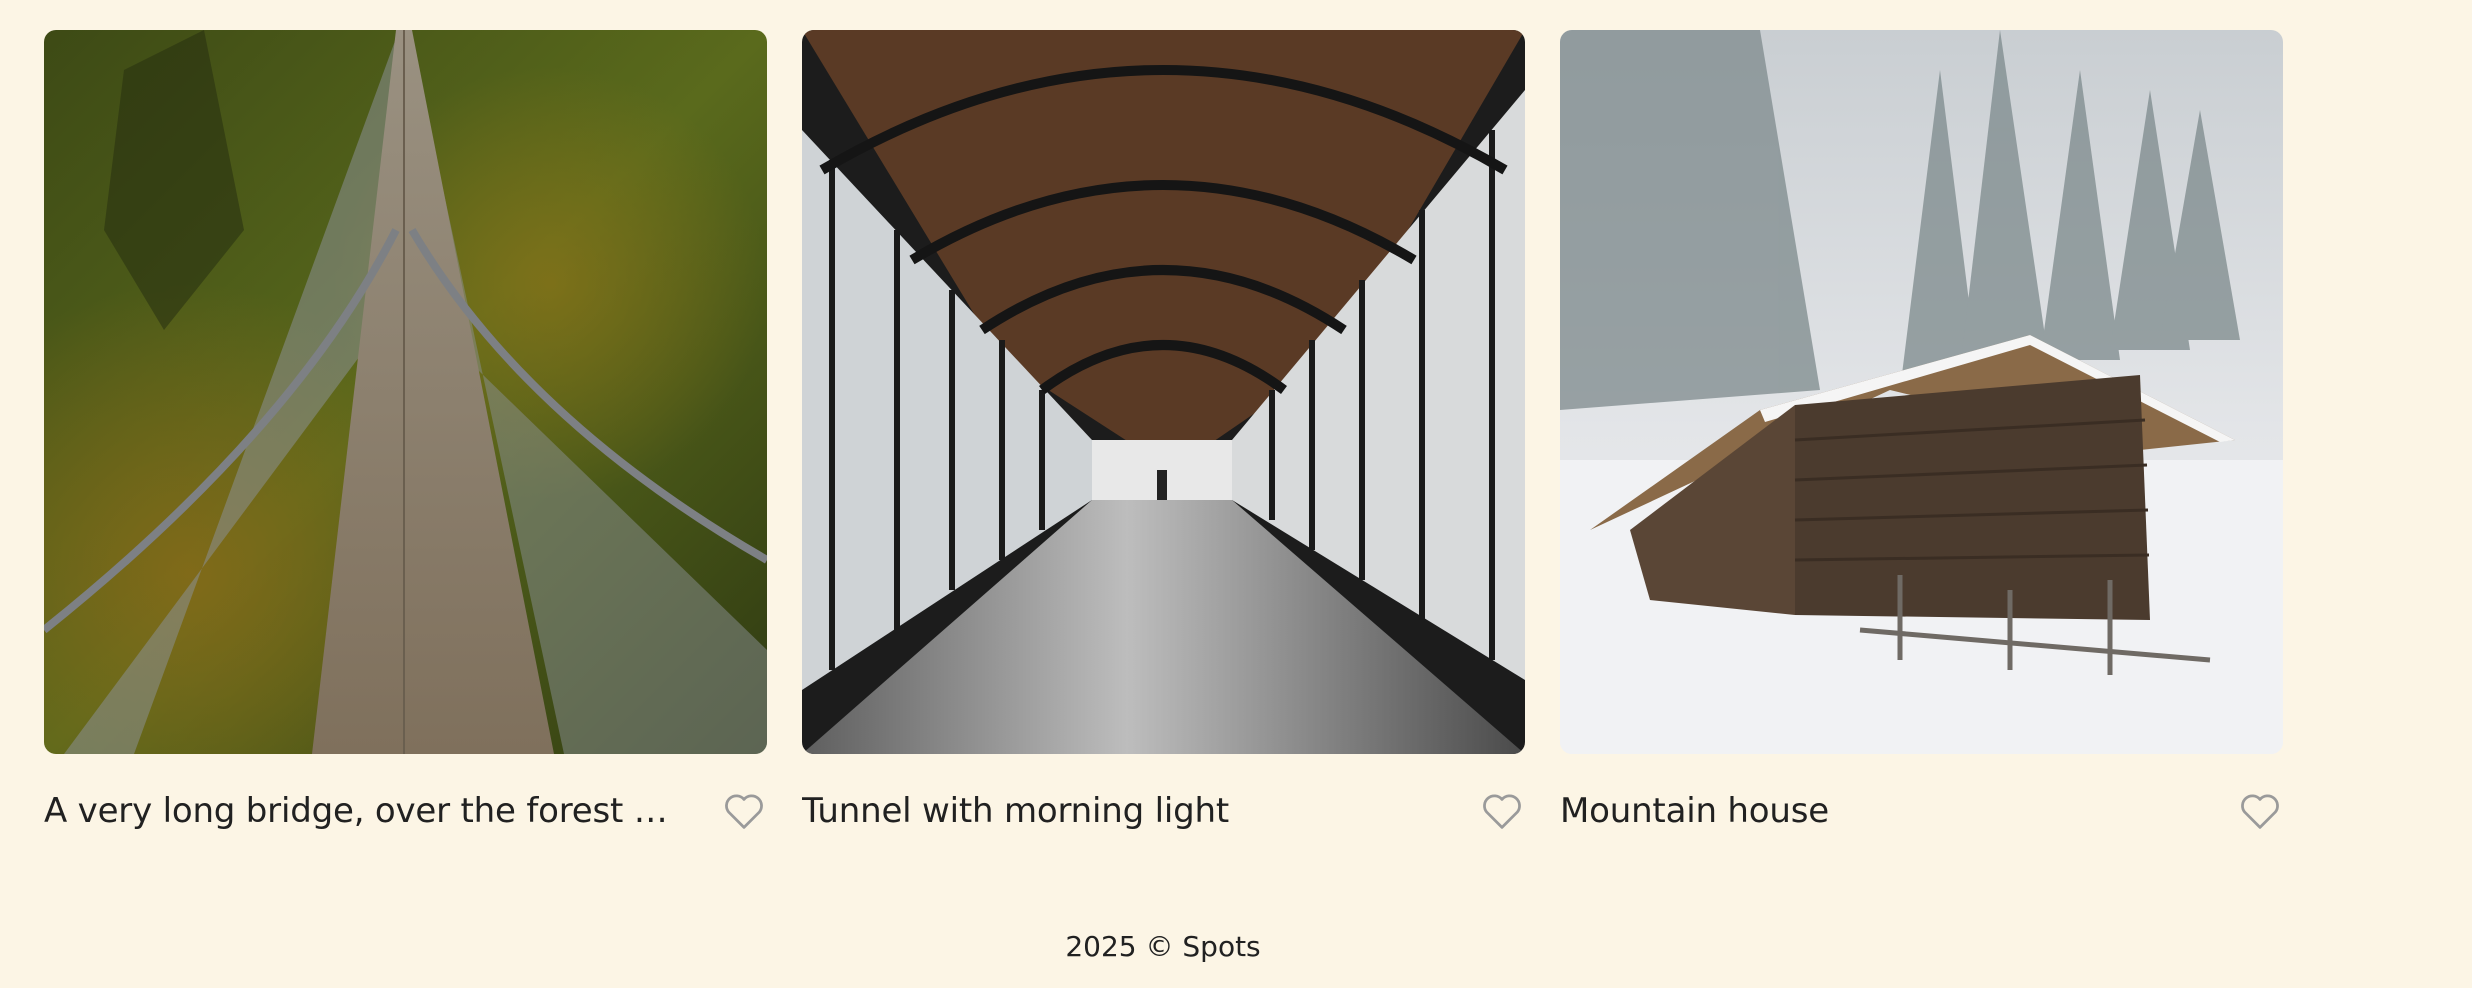 The image size is (2472, 988). Describe the element at coordinates (1921, 811) in the screenshot. I see `card-footer: Mountain house` at that location.